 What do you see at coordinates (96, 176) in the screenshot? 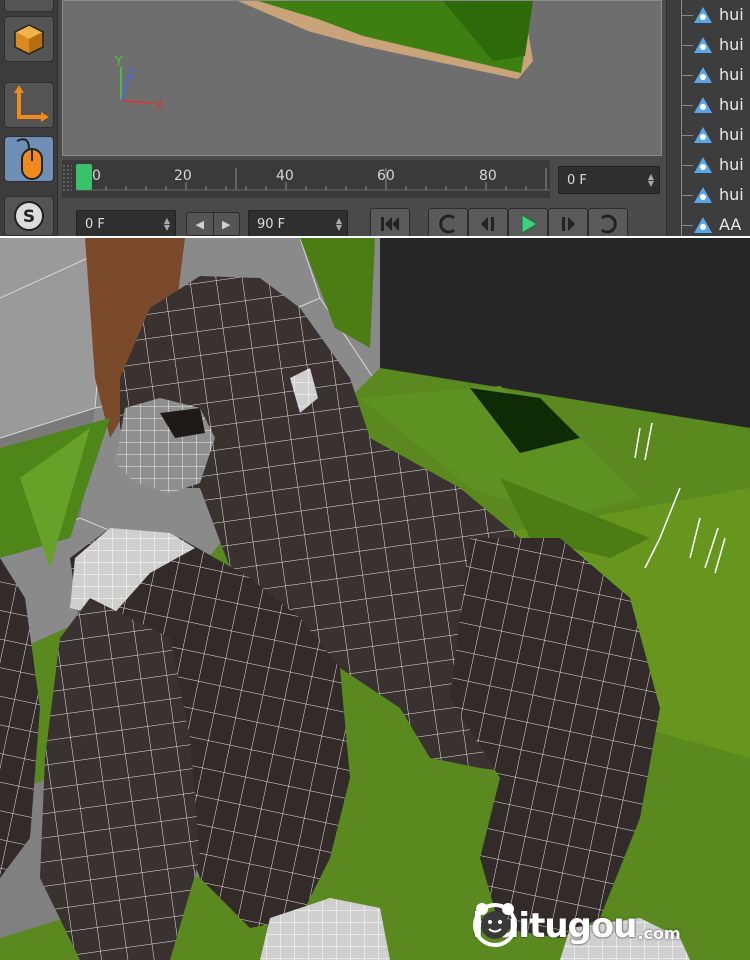
I see `tick-label: 0` at bounding box center [96, 176].